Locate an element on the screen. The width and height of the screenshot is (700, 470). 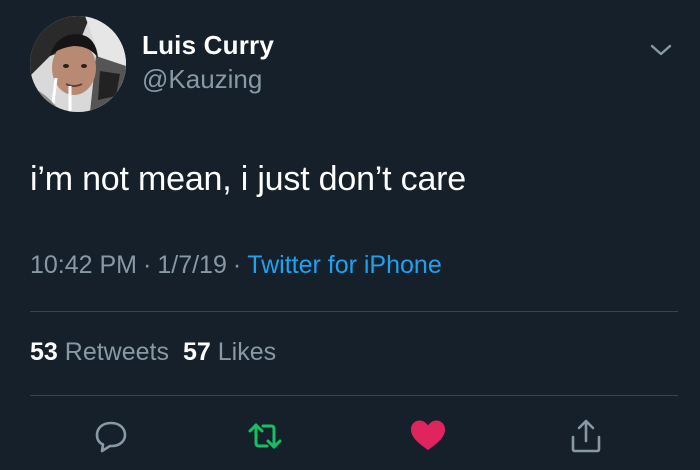
retweets-count: 53 is located at coordinates (44, 352).